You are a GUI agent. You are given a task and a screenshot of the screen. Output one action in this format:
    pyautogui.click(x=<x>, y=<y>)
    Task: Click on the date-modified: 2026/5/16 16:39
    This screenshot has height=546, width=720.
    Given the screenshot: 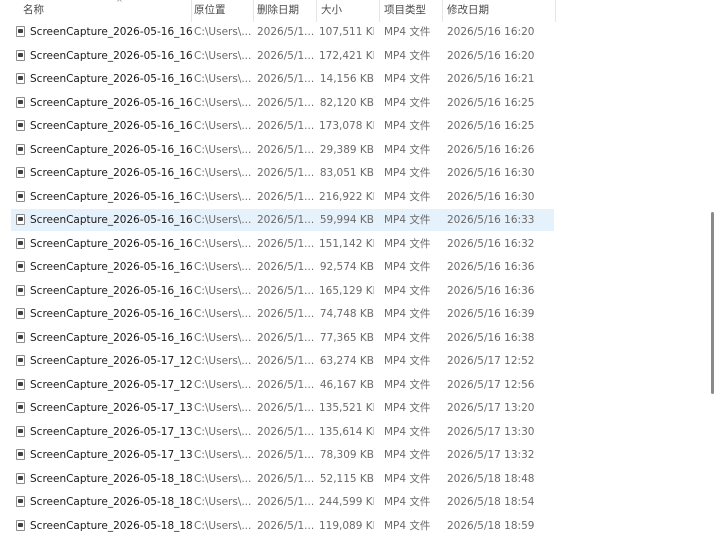 What is the action you would take?
    pyautogui.click(x=491, y=314)
    